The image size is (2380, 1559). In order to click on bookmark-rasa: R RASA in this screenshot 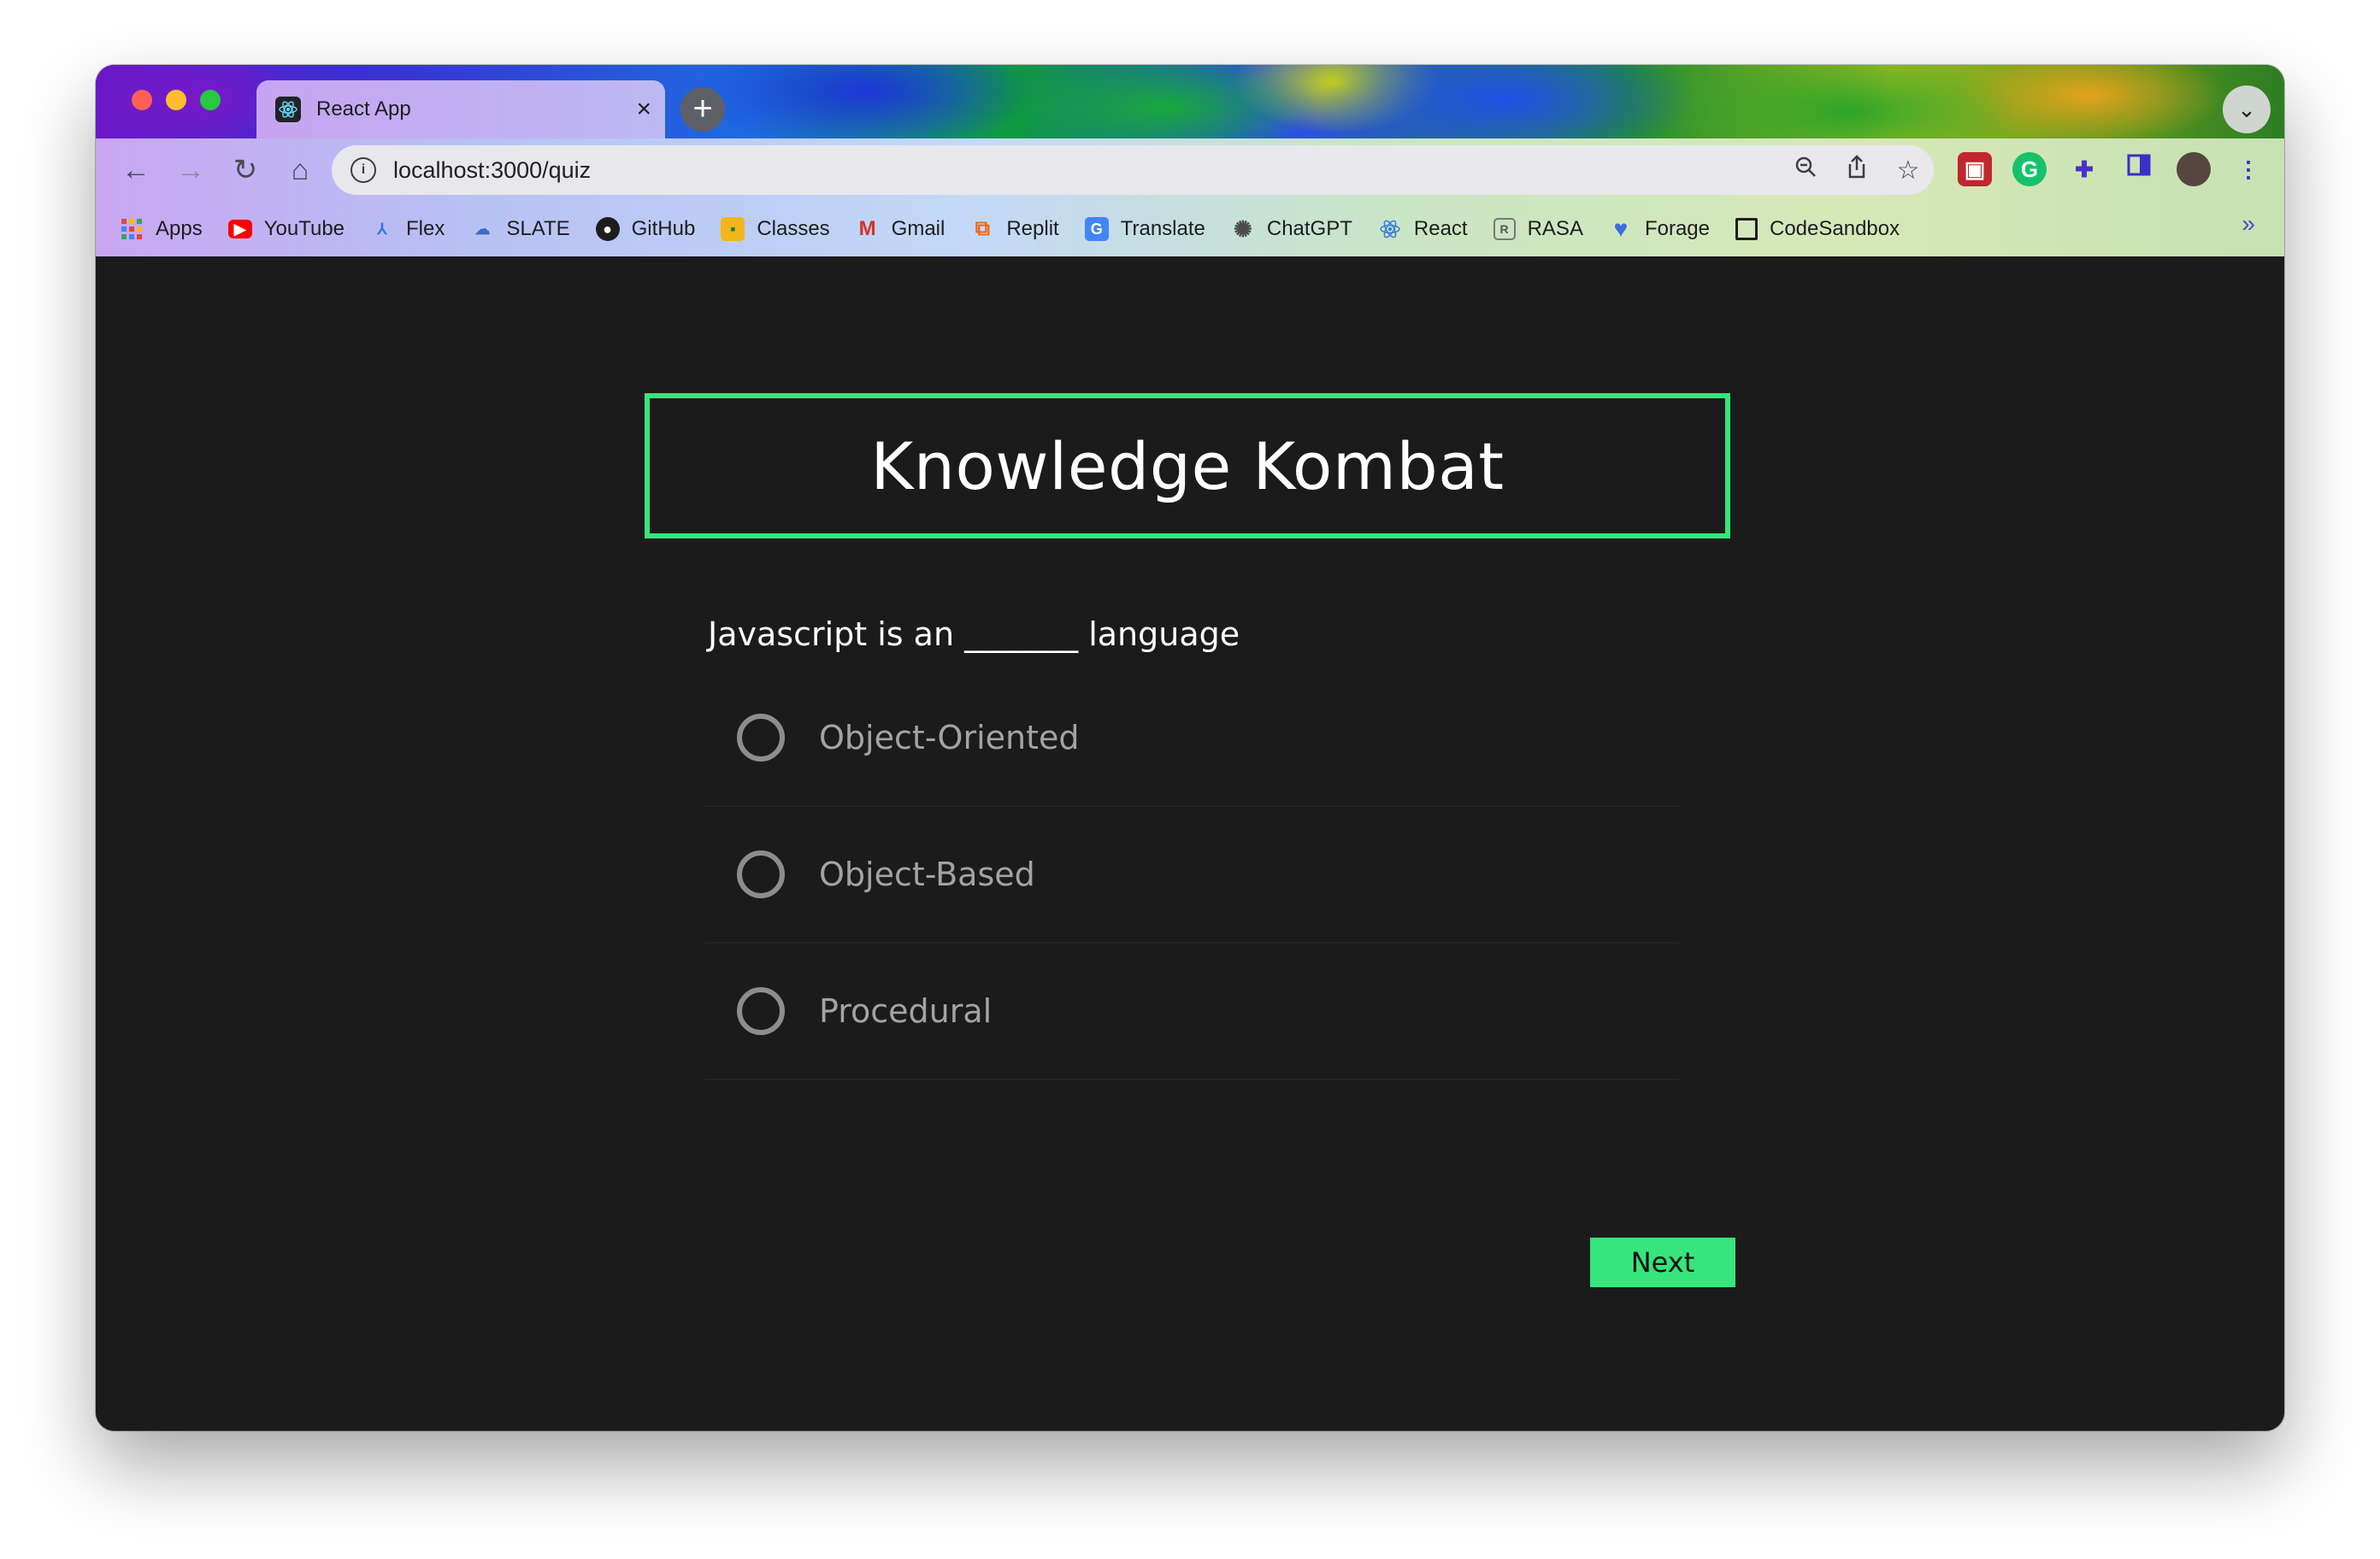, I will do `click(1538, 229)`.